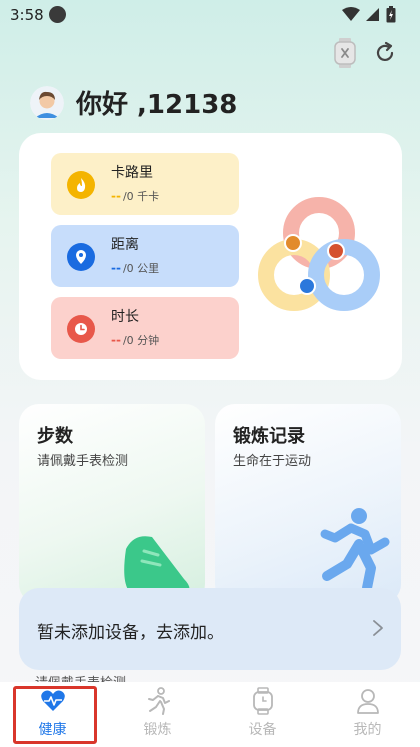  I want to click on wifi-icon, so click(351, 14).